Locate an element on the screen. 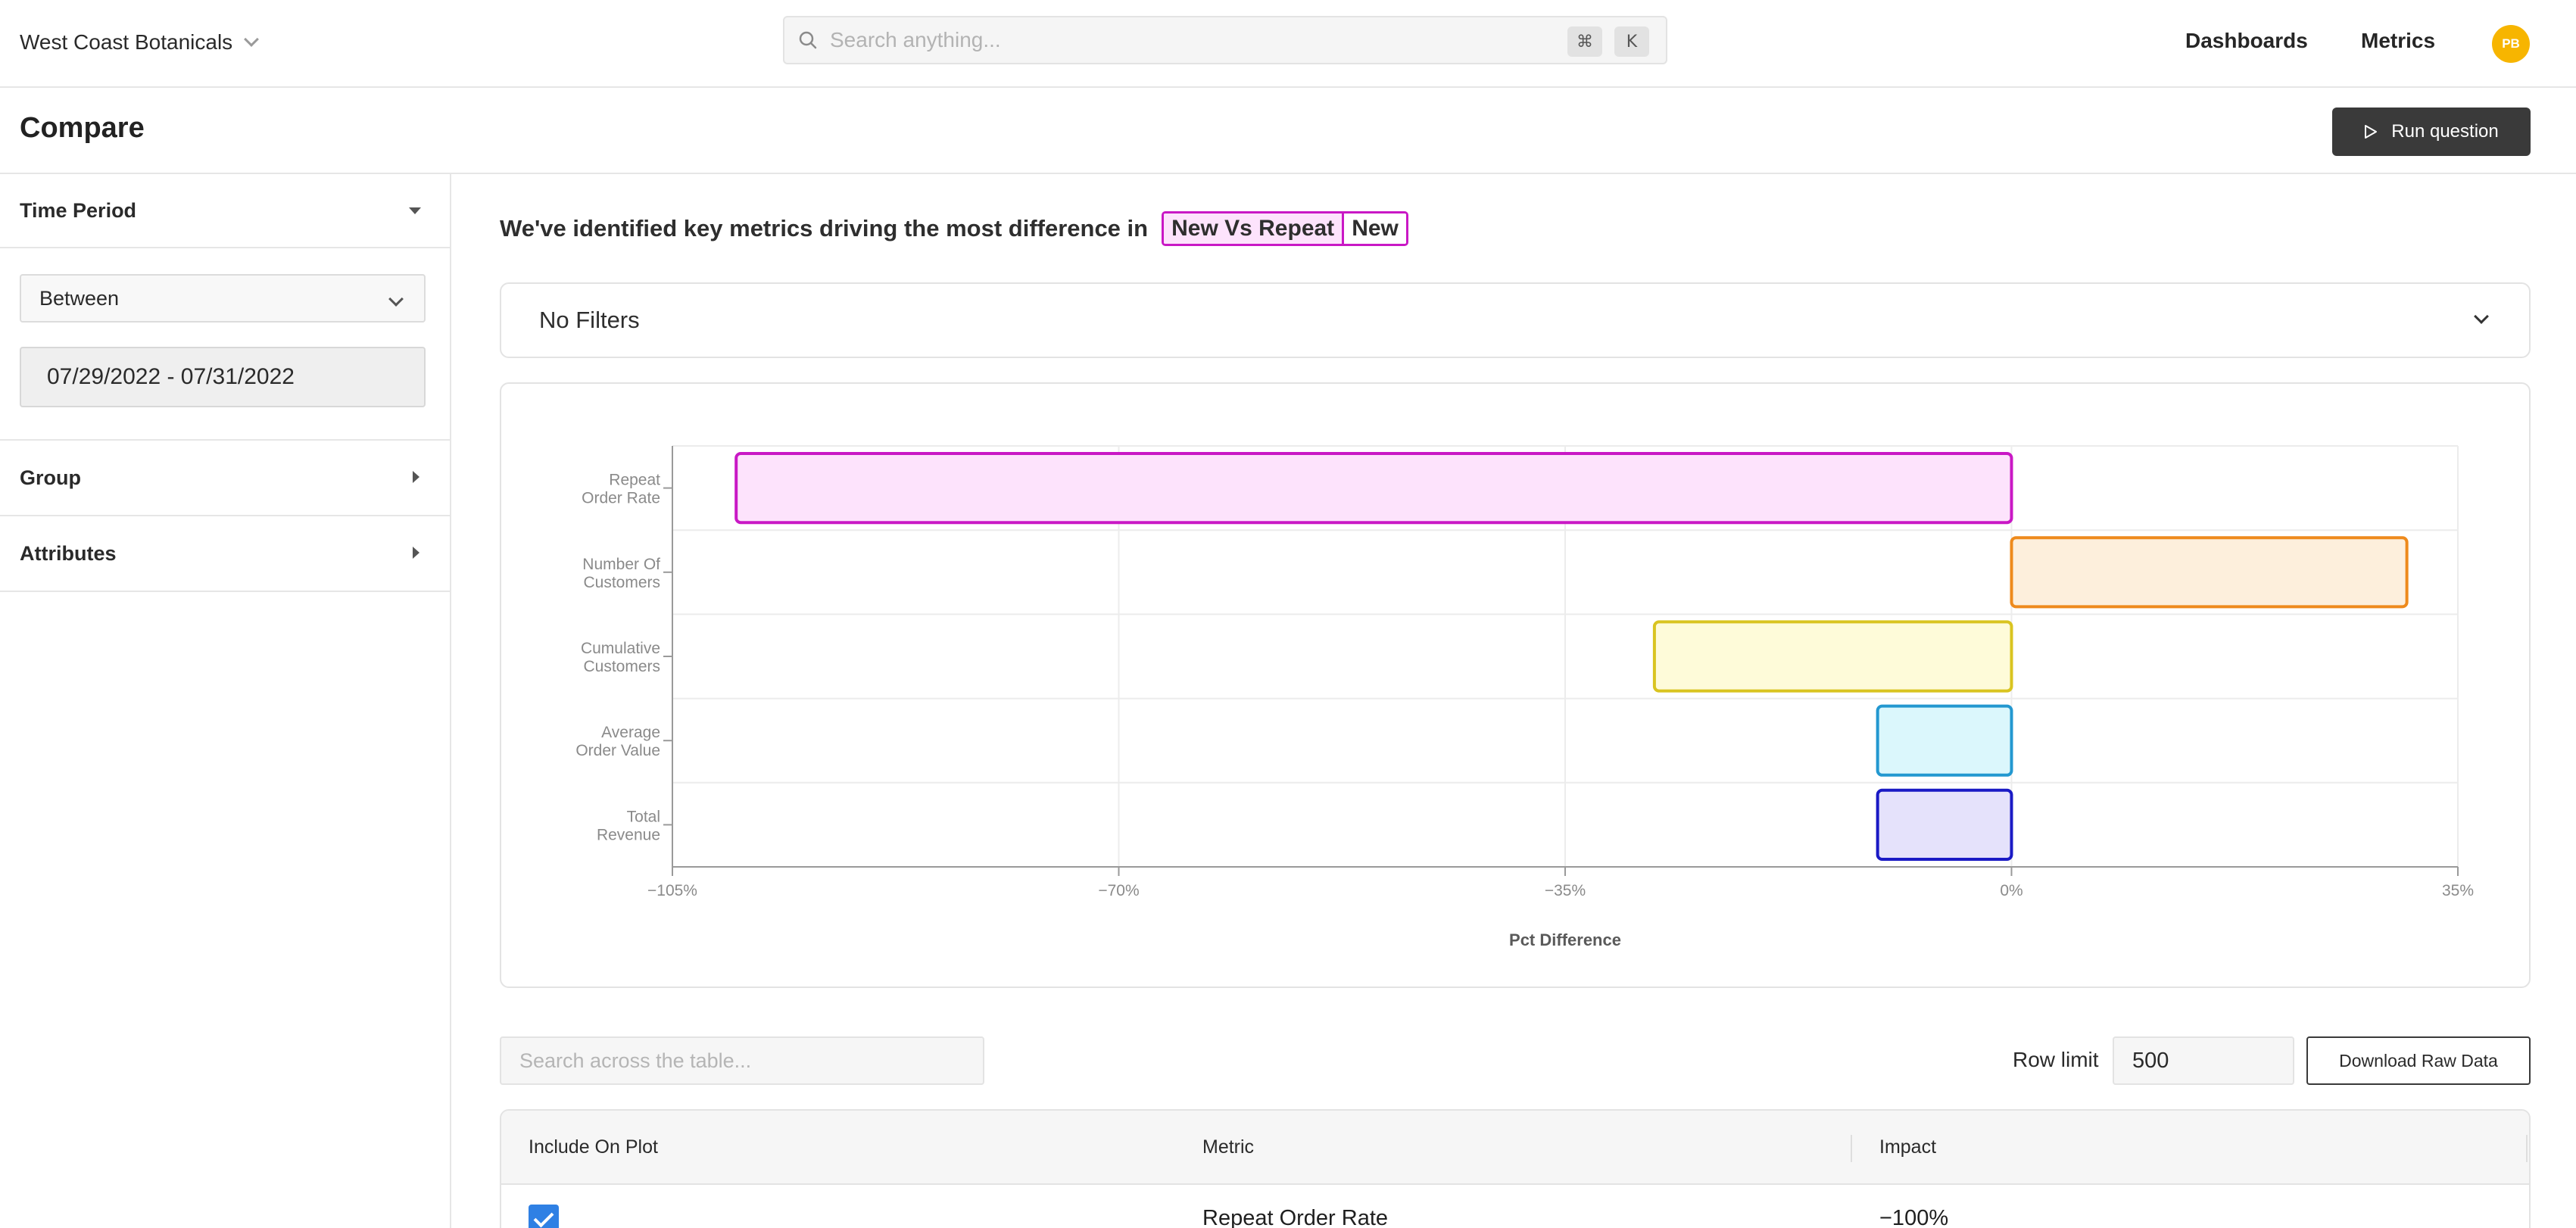 This screenshot has width=2576, height=1228. x-axis-title: Pct Difference is located at coordinates (1565, 939).